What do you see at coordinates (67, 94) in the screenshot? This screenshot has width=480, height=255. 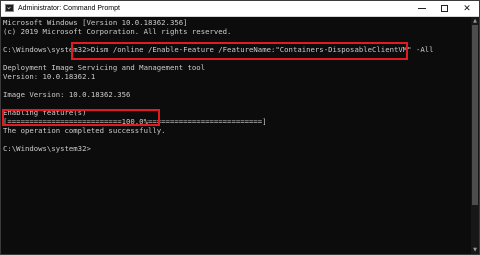 I see `console-line: Image Version: 10.0.18362.356` at bounding box center [67, 94].